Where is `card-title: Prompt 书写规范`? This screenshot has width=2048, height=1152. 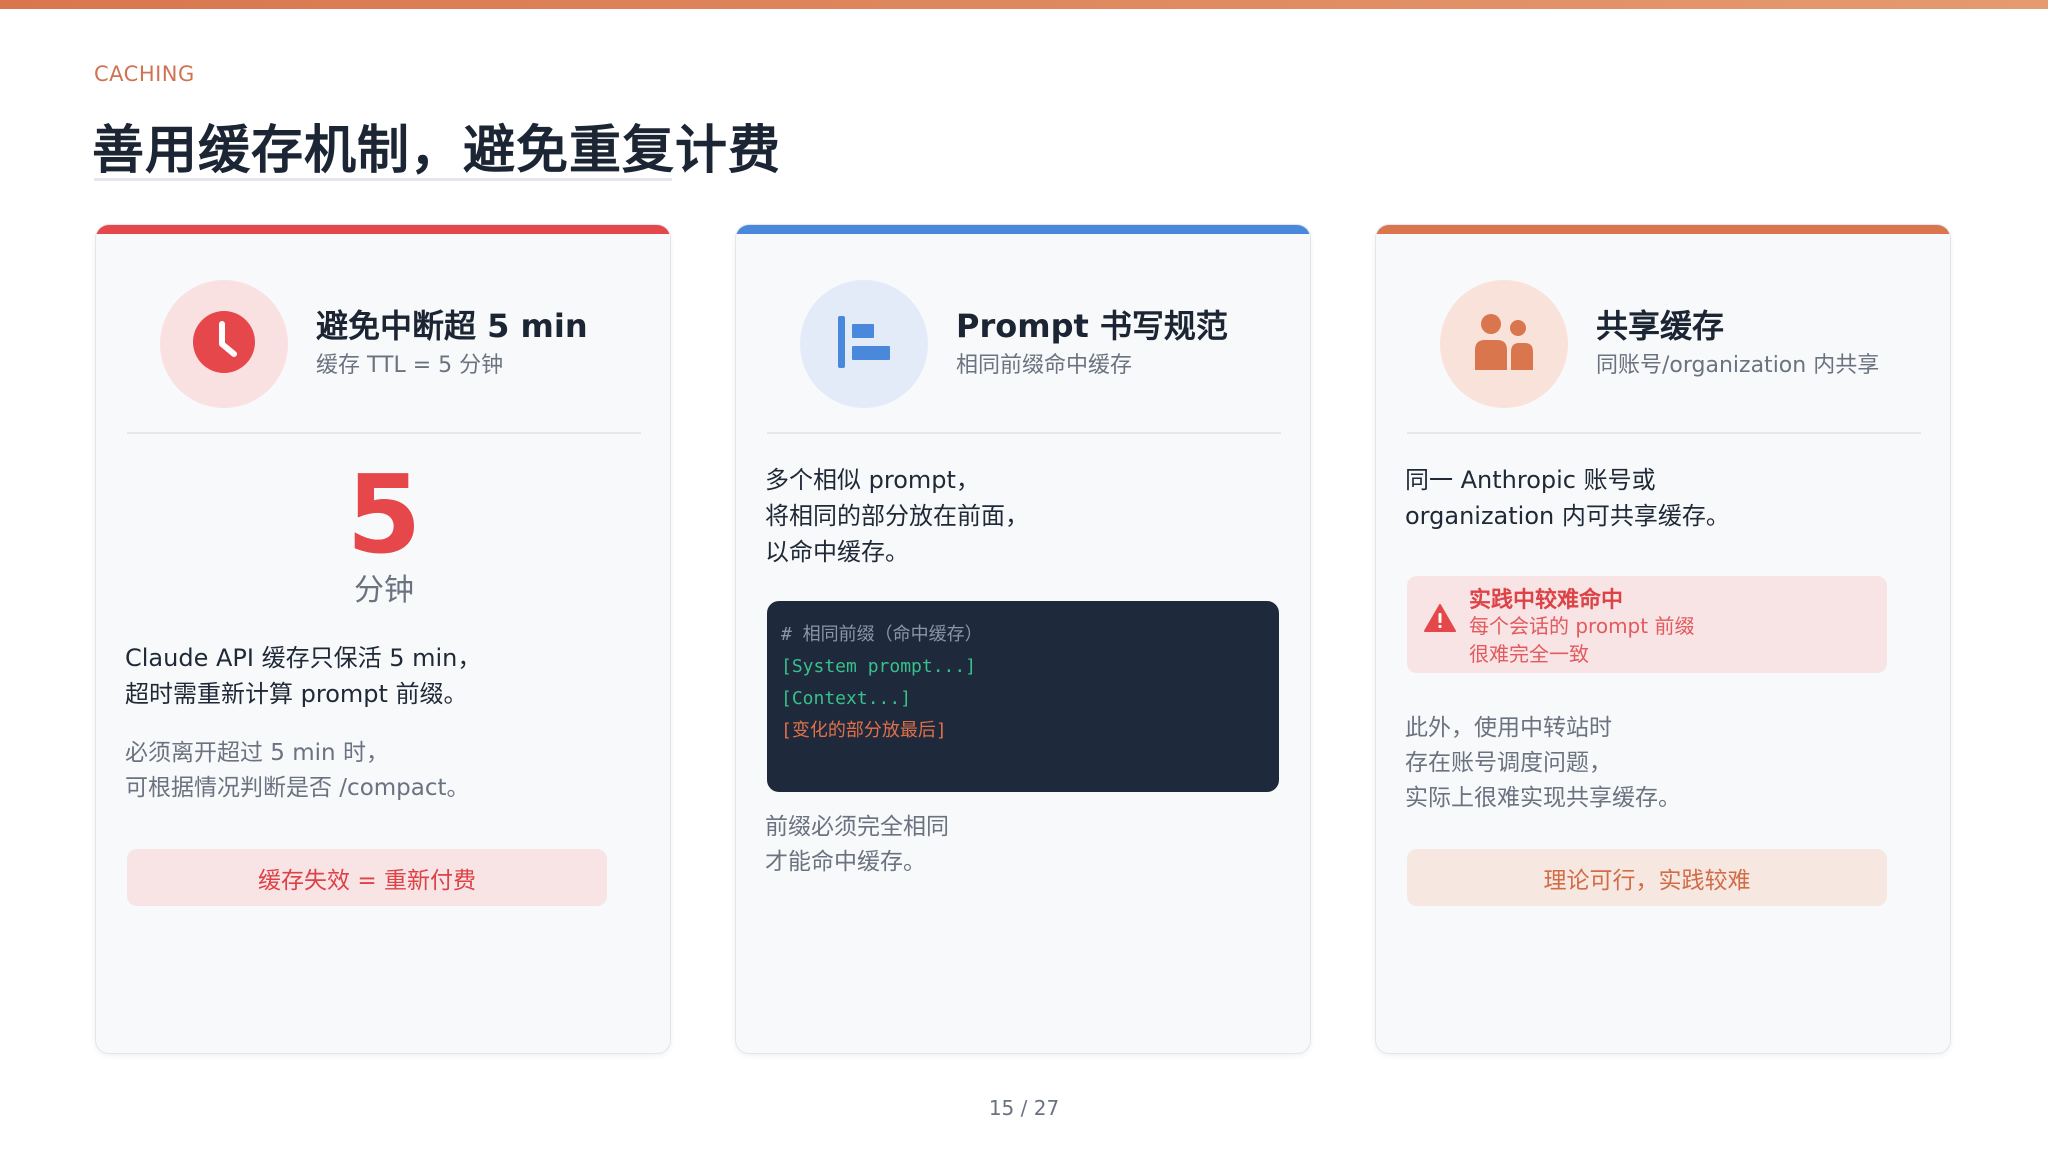 card-title: Prompt 书写规范 is located at coordinates (1092, 326).